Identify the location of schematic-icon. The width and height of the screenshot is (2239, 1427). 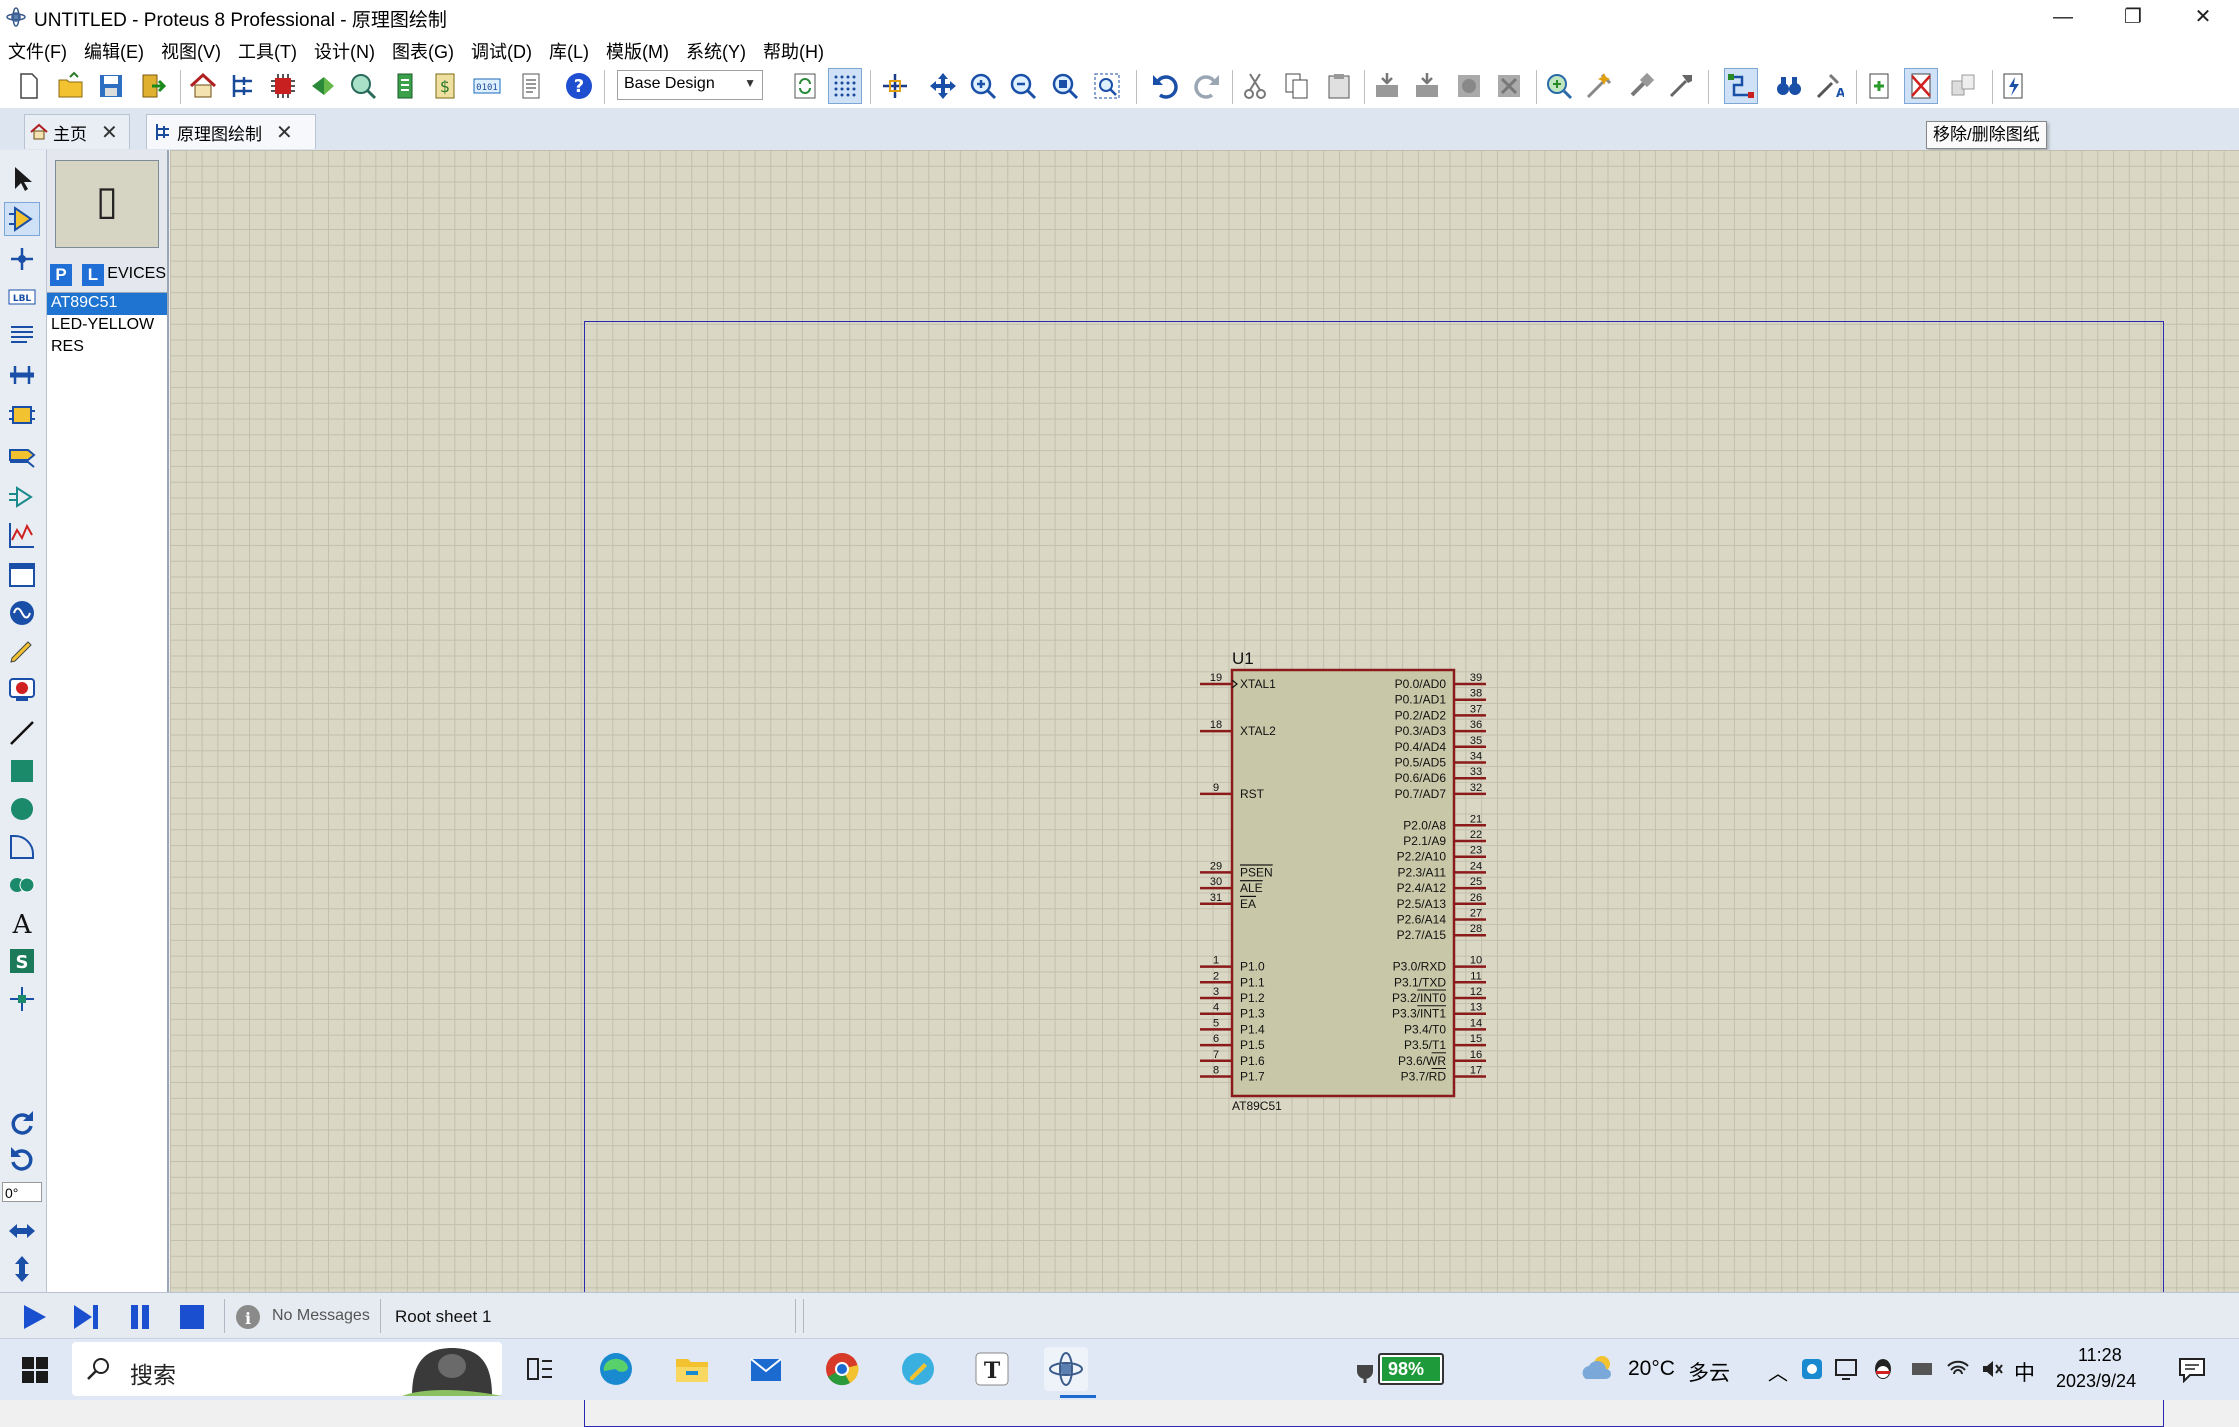
(243, 86).